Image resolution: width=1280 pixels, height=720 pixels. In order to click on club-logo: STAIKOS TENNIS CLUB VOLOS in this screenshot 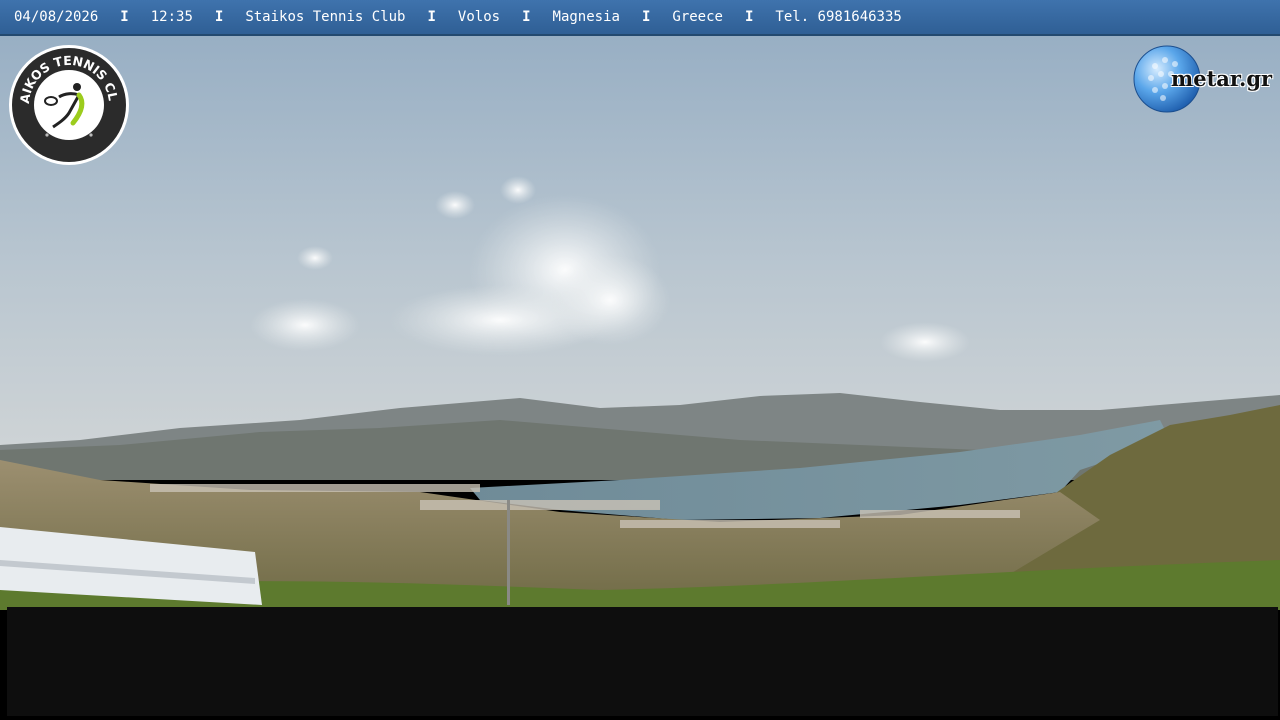, I will do `click(68, 104)`.